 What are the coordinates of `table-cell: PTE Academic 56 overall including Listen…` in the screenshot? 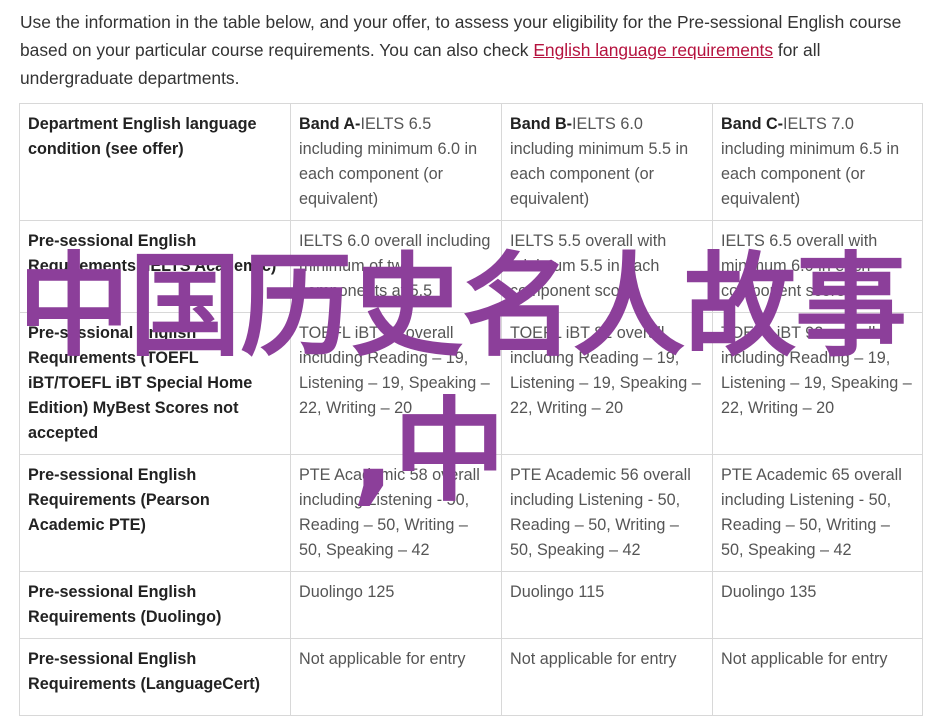 It's located at (607, 513).